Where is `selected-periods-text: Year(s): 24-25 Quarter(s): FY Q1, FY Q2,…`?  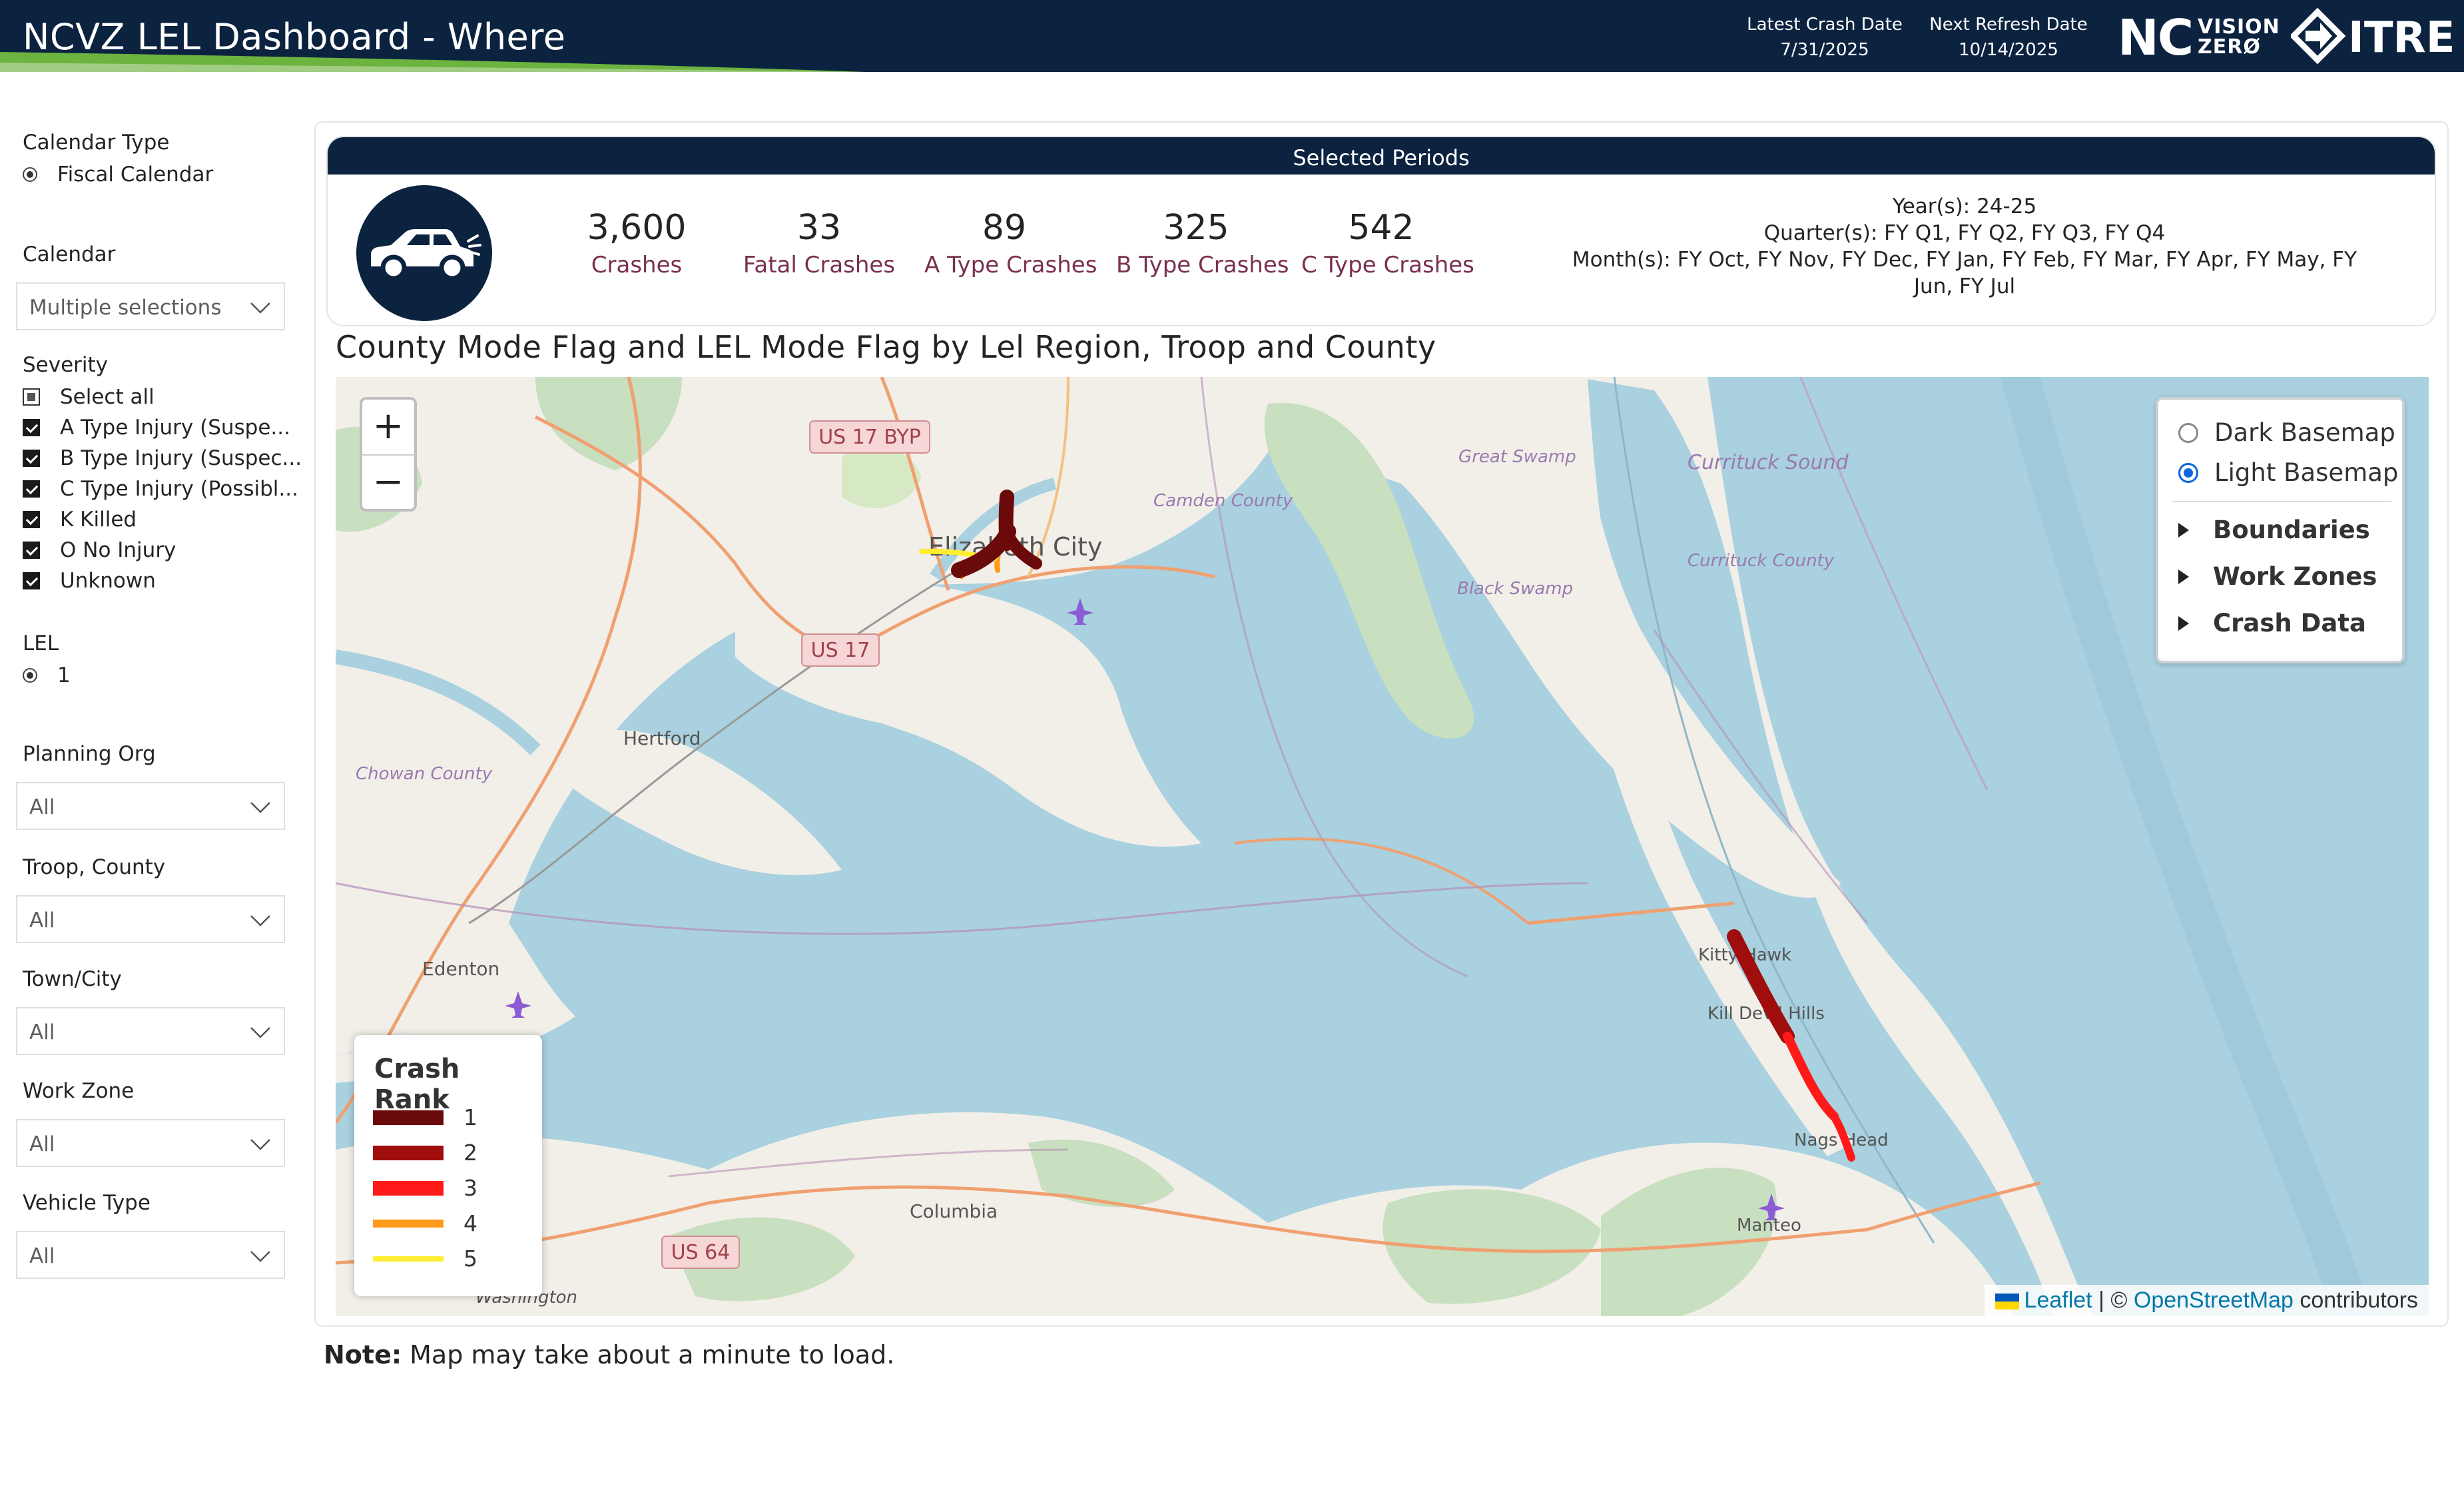 selected-periods-text: Year(s): 24-25 Quarter(s): FY Q1, FY Q2,… is located at coordinates (1964, 246).